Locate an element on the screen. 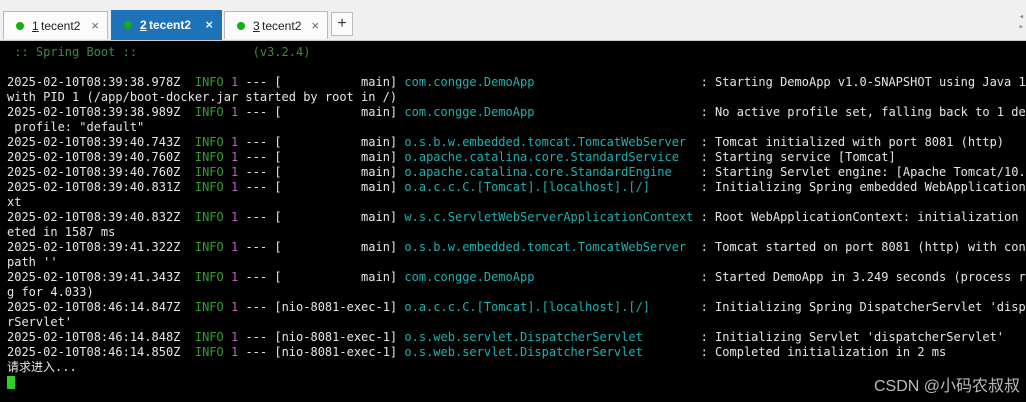 The image size is (1026, 402). log-line: path '' is located at coordinates (32, 262).